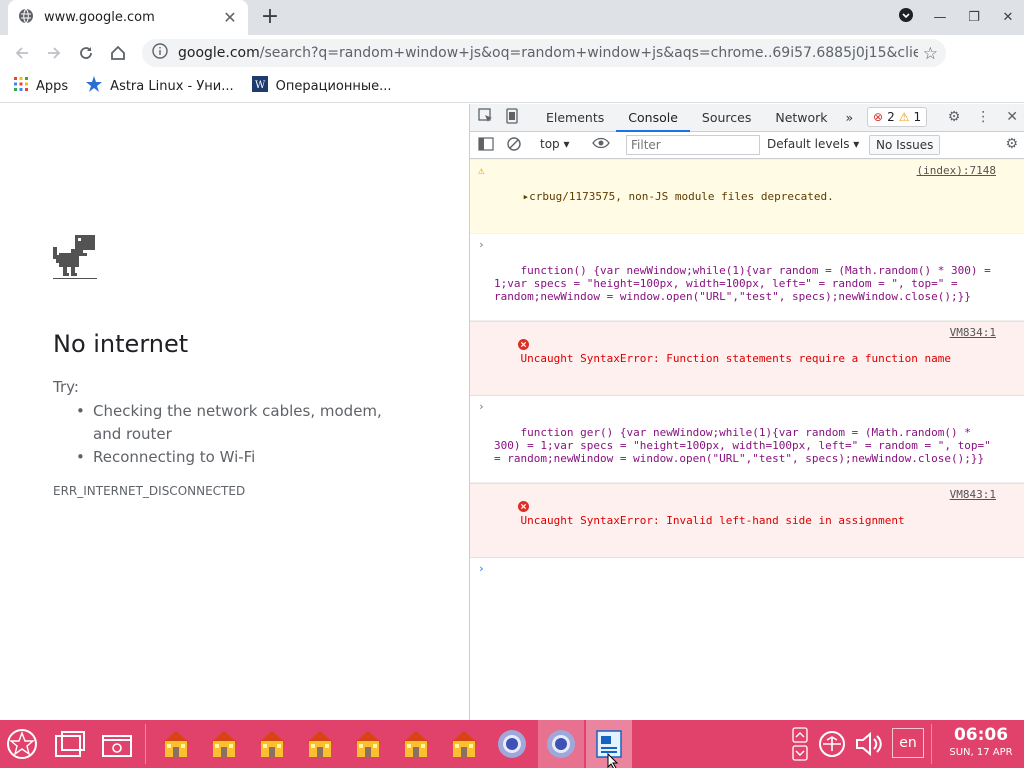 The height and width of the screenshot is (768, 1024). I want to click on context-select: top ▾, so click(555, 144).